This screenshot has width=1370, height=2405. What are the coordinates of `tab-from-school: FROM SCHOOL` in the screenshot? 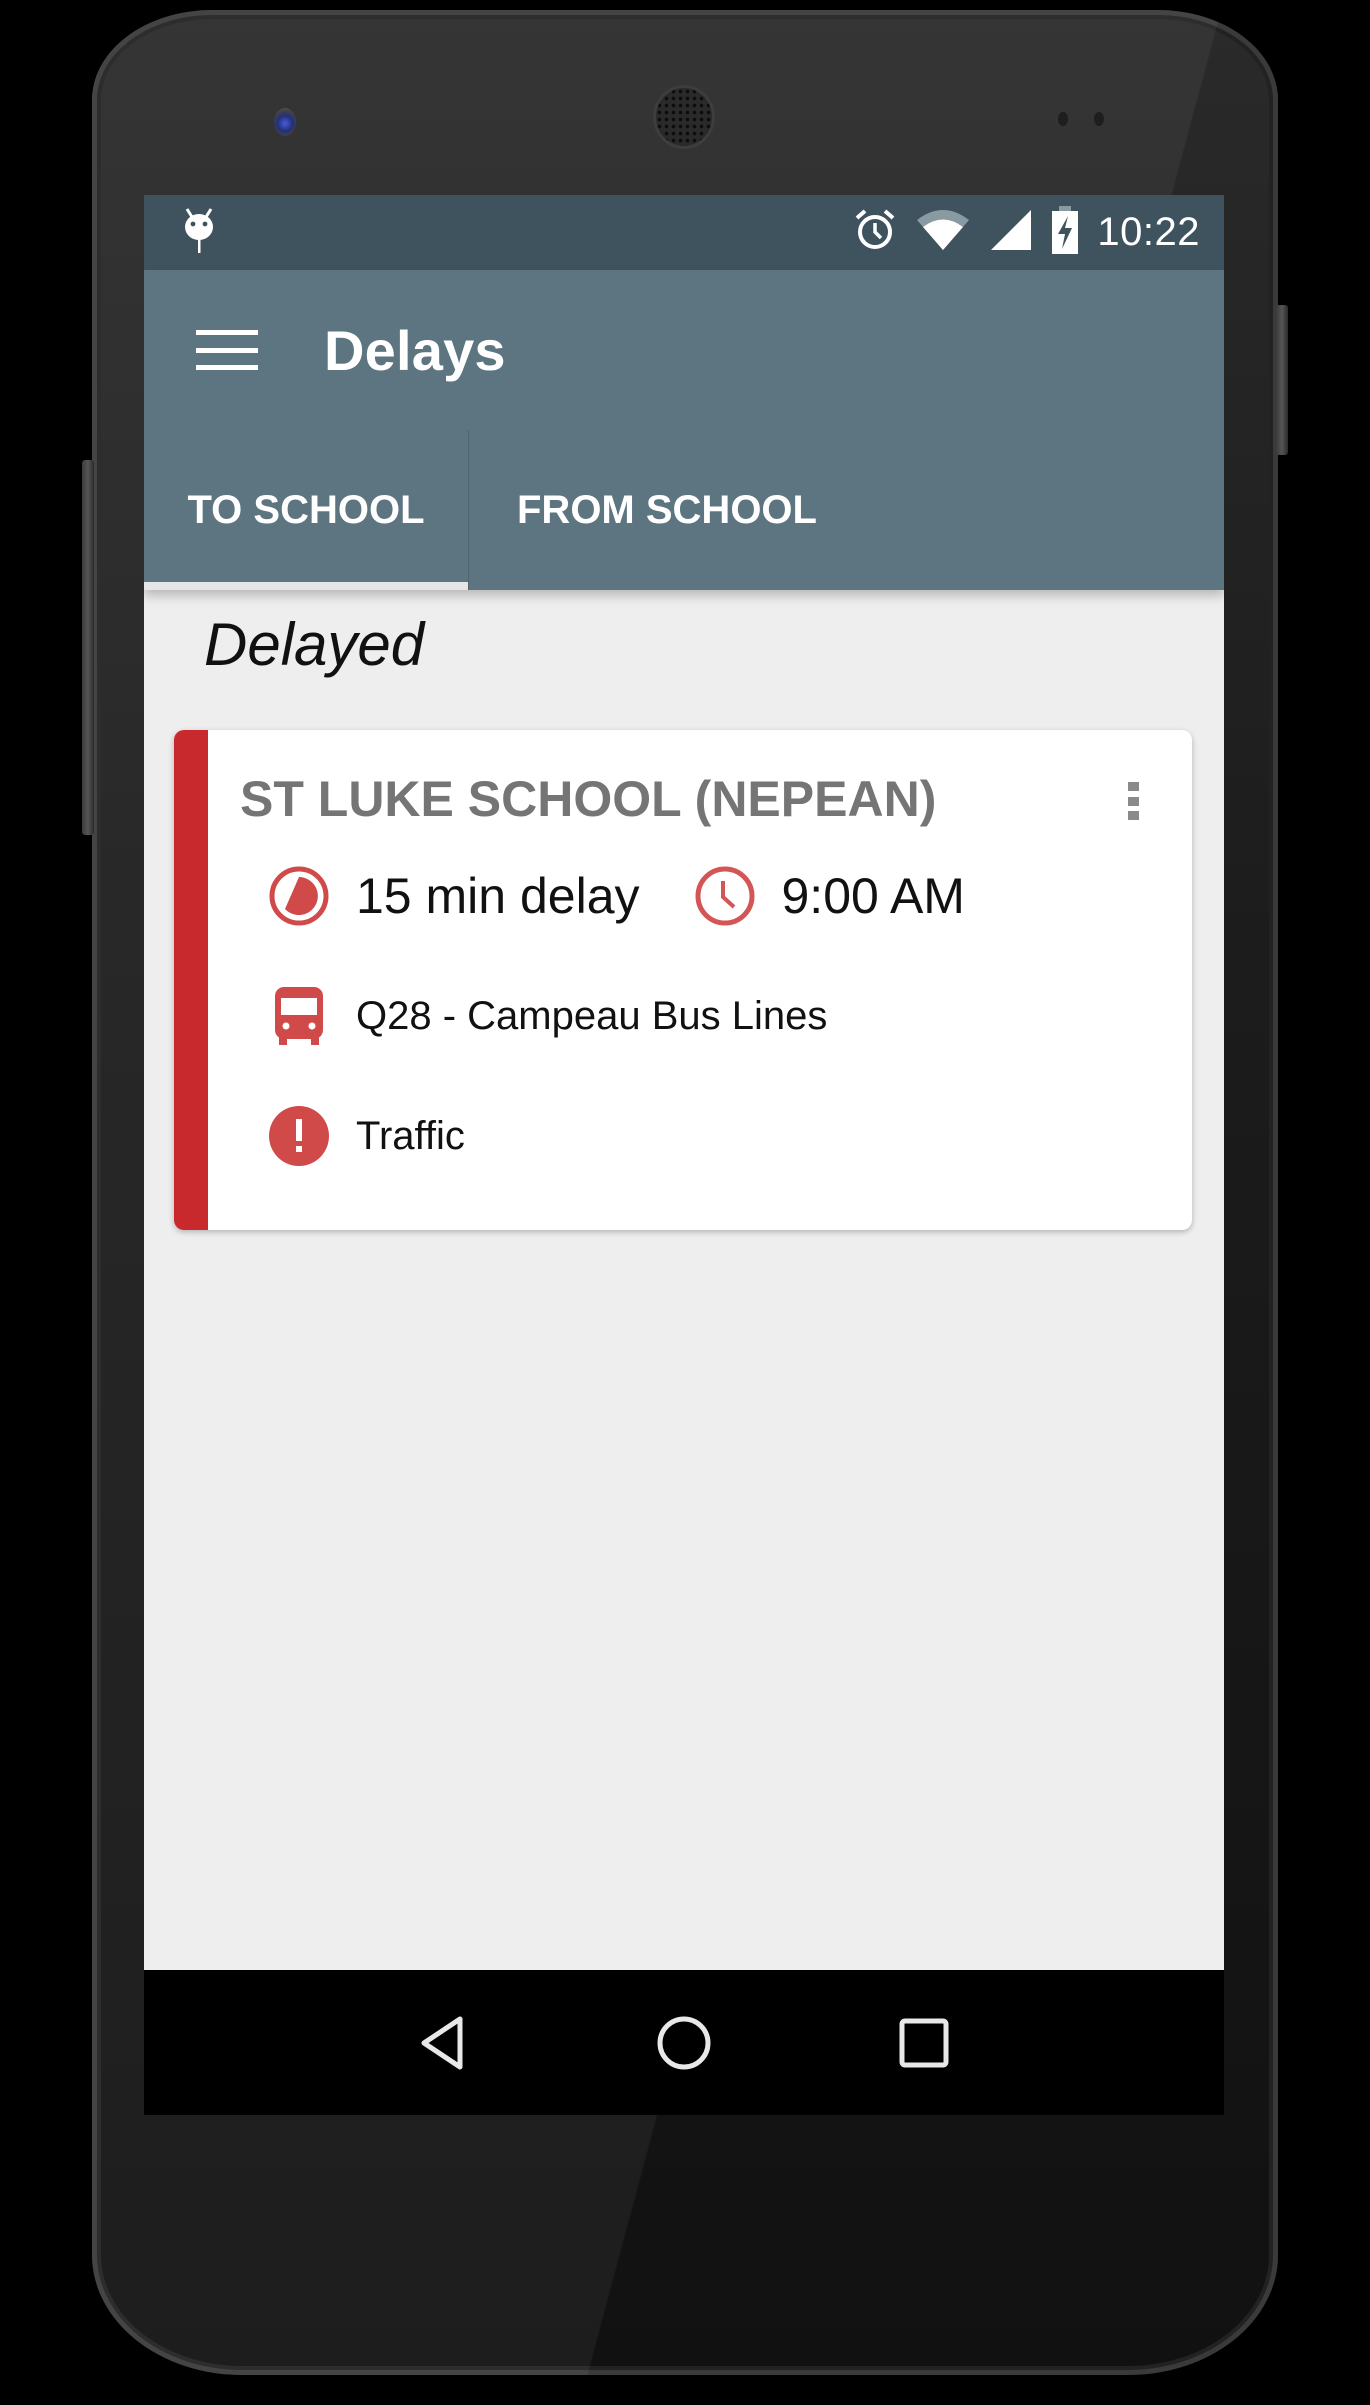 It's located at (643, 510).